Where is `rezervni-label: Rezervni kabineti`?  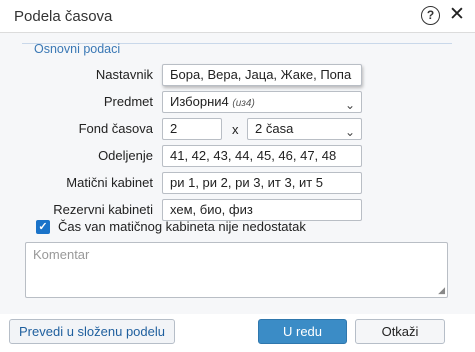
rezervni-label: Rezervni kabineti is located at coordinates (103, 209).